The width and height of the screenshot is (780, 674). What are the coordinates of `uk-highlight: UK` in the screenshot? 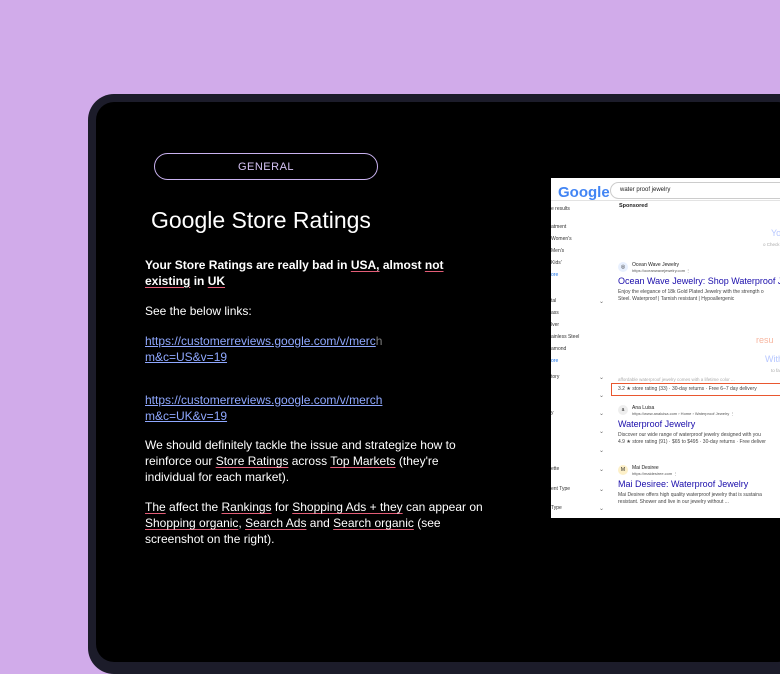 It's located at (216, 281).